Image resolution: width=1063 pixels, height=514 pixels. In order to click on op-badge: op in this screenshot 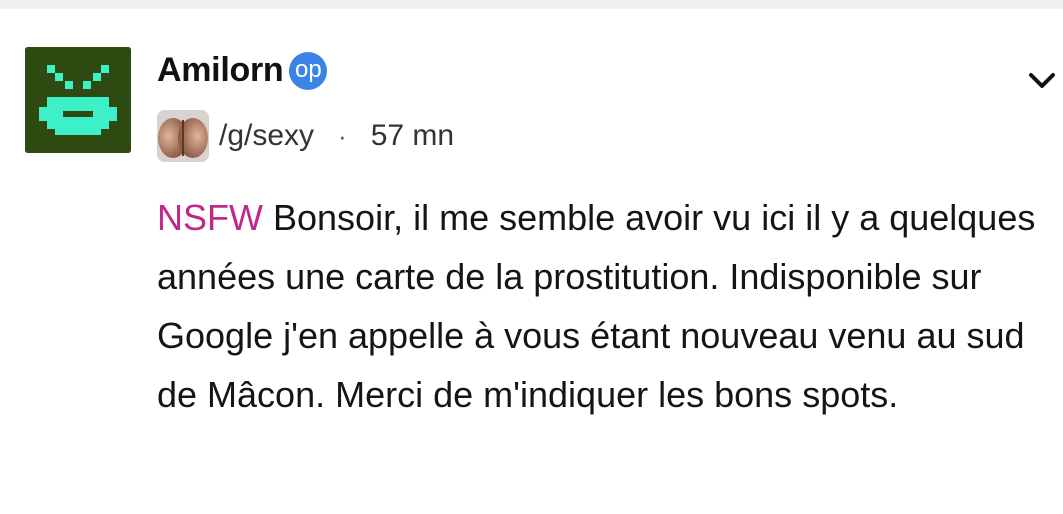, I will do `click(308, 71)`.